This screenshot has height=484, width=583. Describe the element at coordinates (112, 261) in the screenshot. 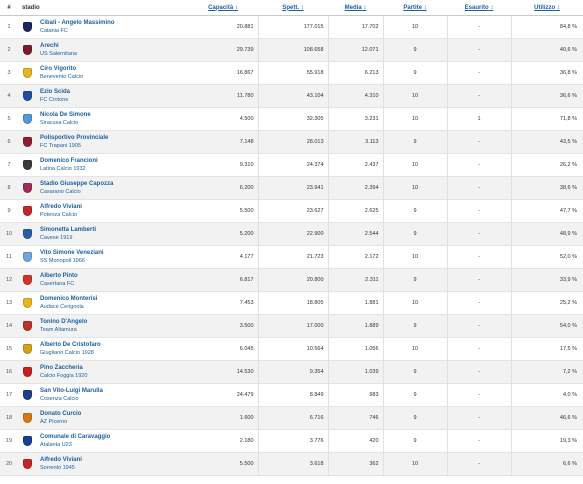

I see `club-link: SS Monopoli 1966` at that location.